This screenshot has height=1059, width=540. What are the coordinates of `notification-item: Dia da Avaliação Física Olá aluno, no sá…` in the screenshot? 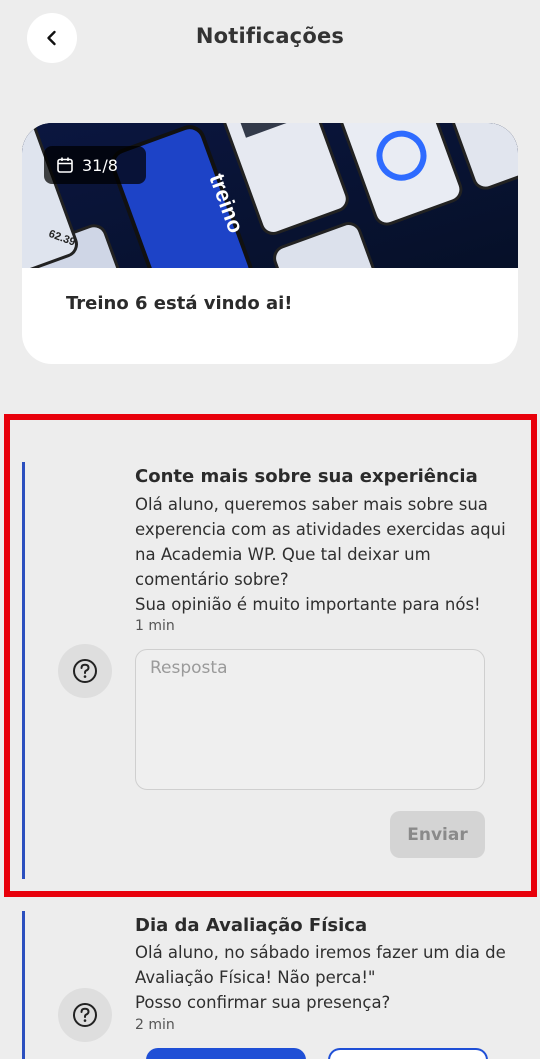 It's located at (272, 985).